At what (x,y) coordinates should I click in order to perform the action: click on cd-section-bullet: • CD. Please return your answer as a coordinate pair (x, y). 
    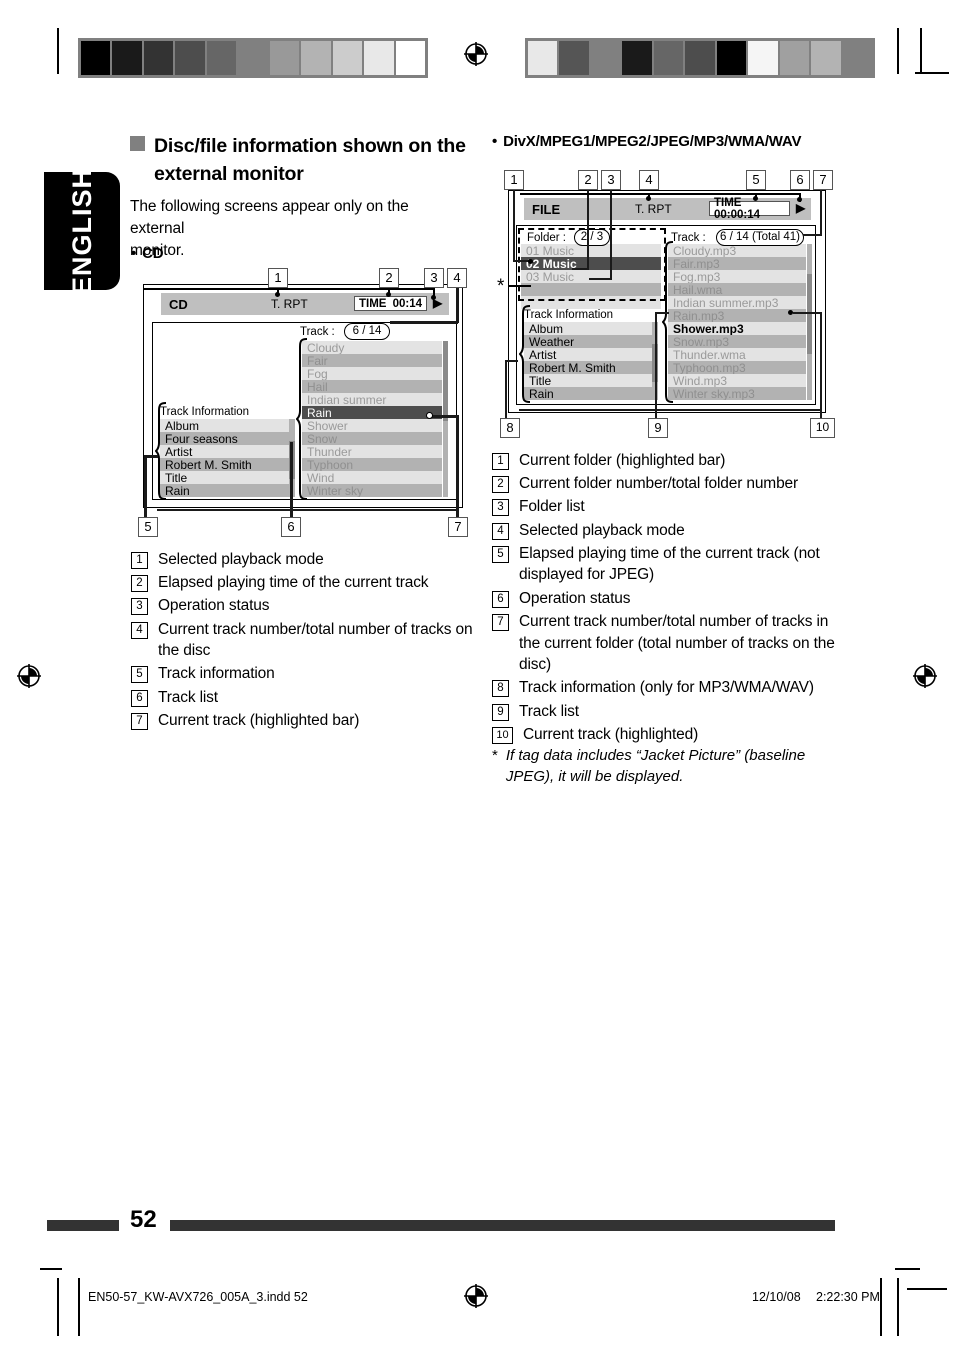
    Looking at the image, I should click on (147, 253).